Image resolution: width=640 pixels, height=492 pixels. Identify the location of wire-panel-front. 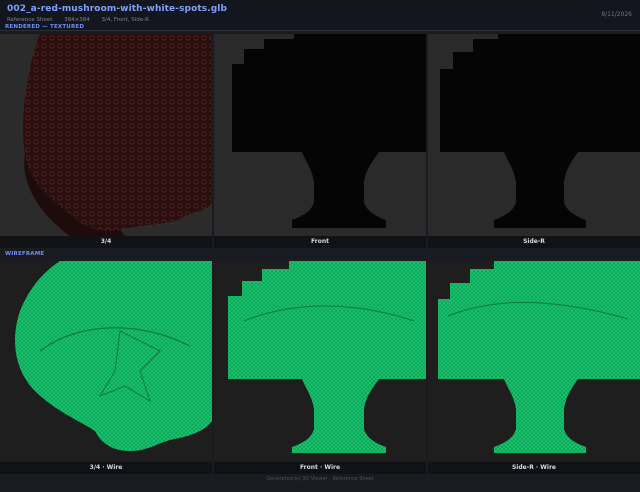
(320, 361).